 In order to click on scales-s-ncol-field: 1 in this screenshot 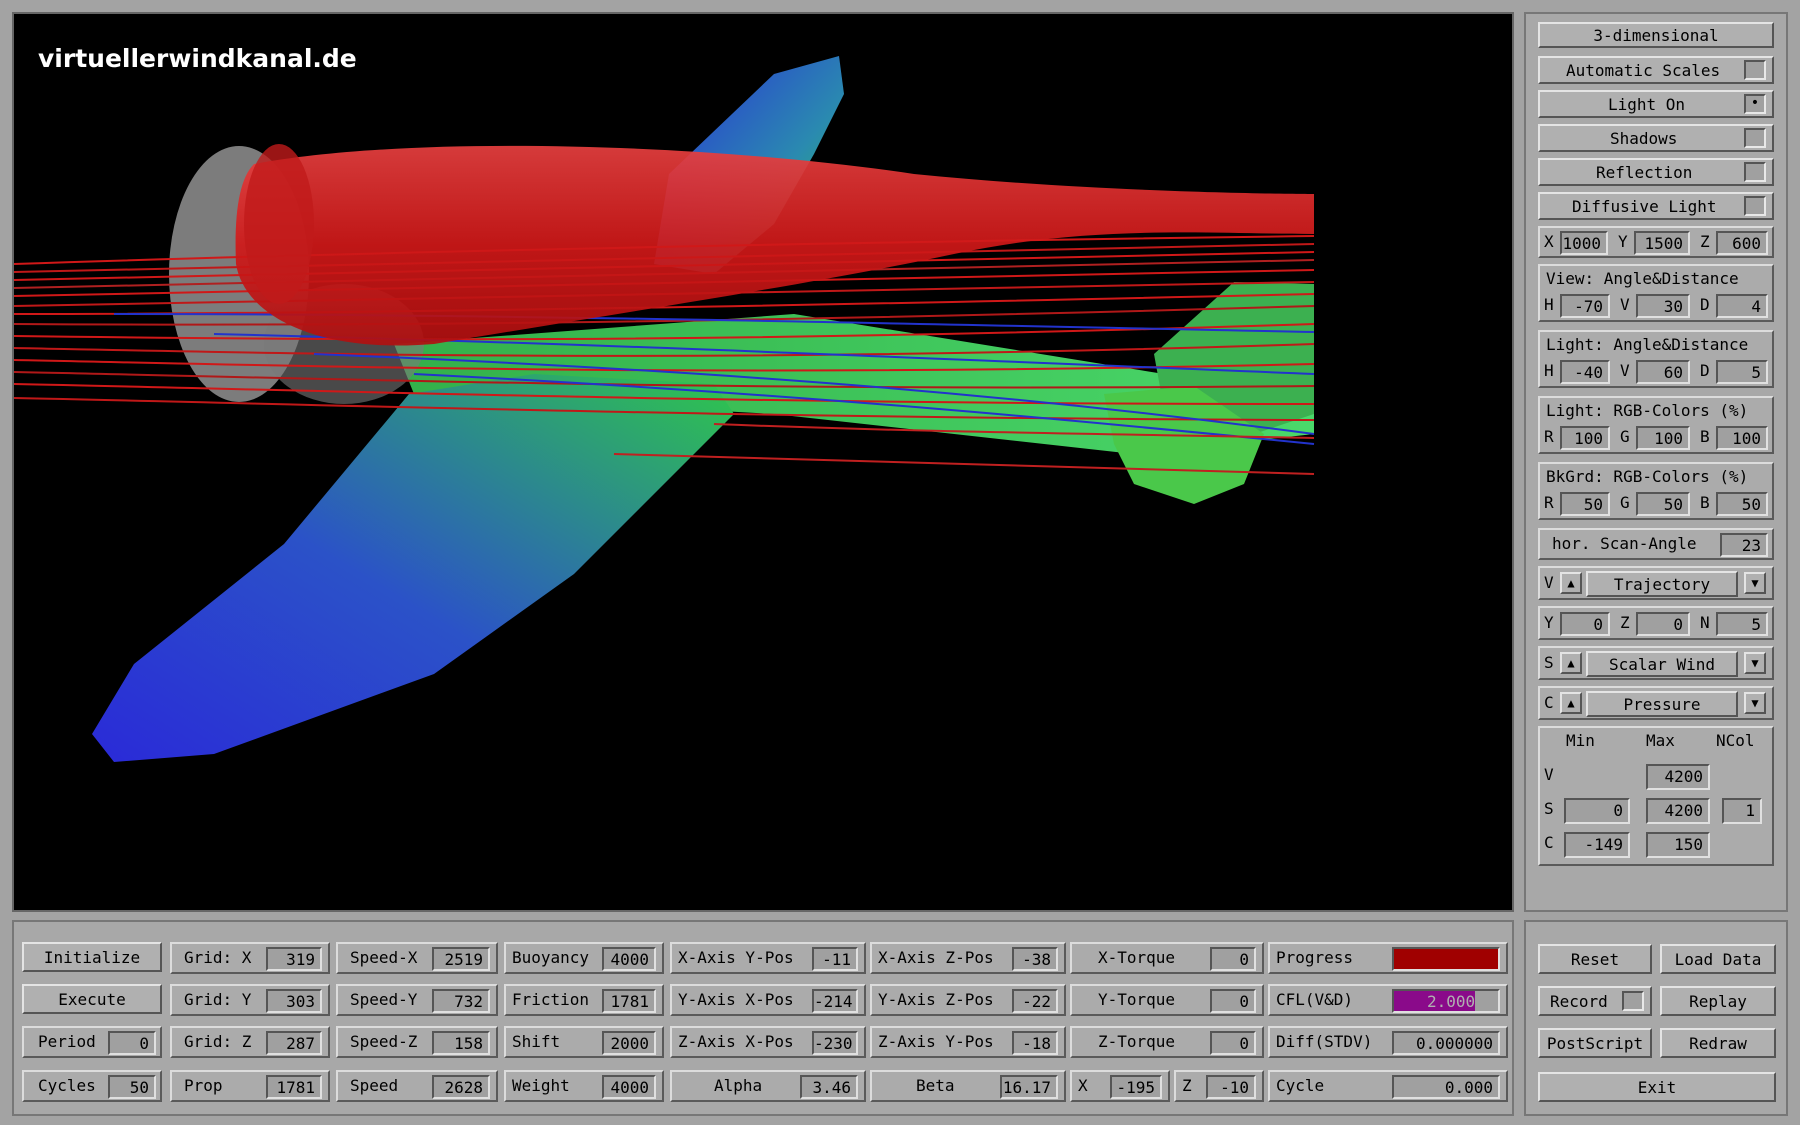, I will do `click(1742, 811)`.